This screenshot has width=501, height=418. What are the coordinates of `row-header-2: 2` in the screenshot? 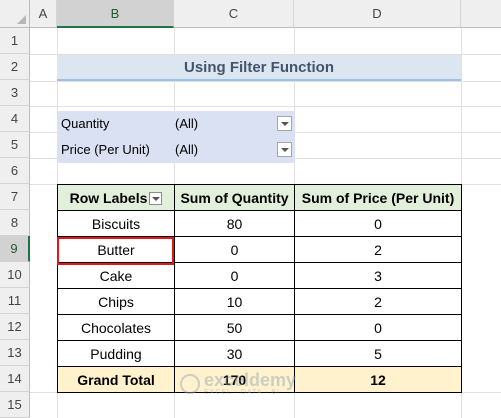 It's located at (15, 67).